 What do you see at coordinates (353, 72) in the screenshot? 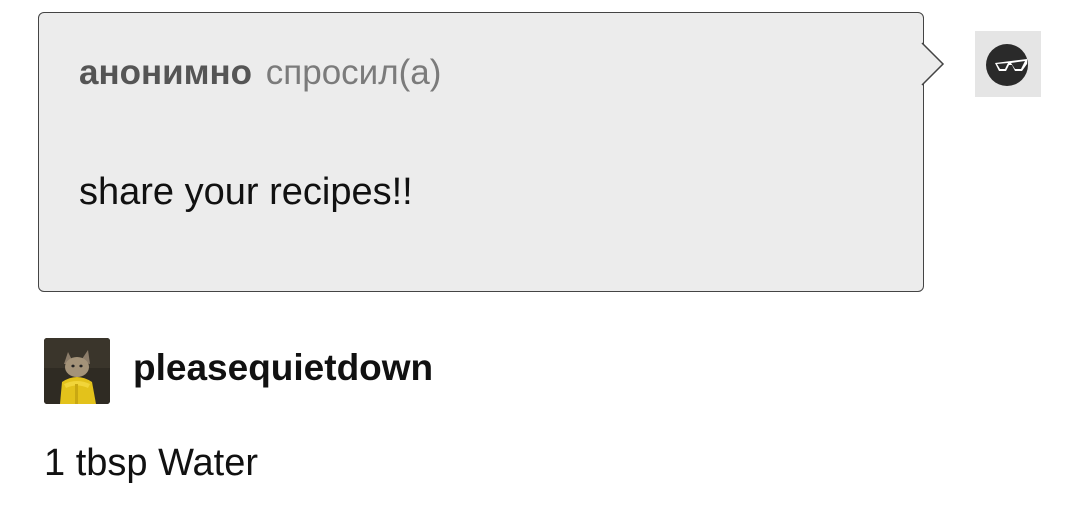
I see `asked-verb: спросил(а)` at bounding box center [353, 72].